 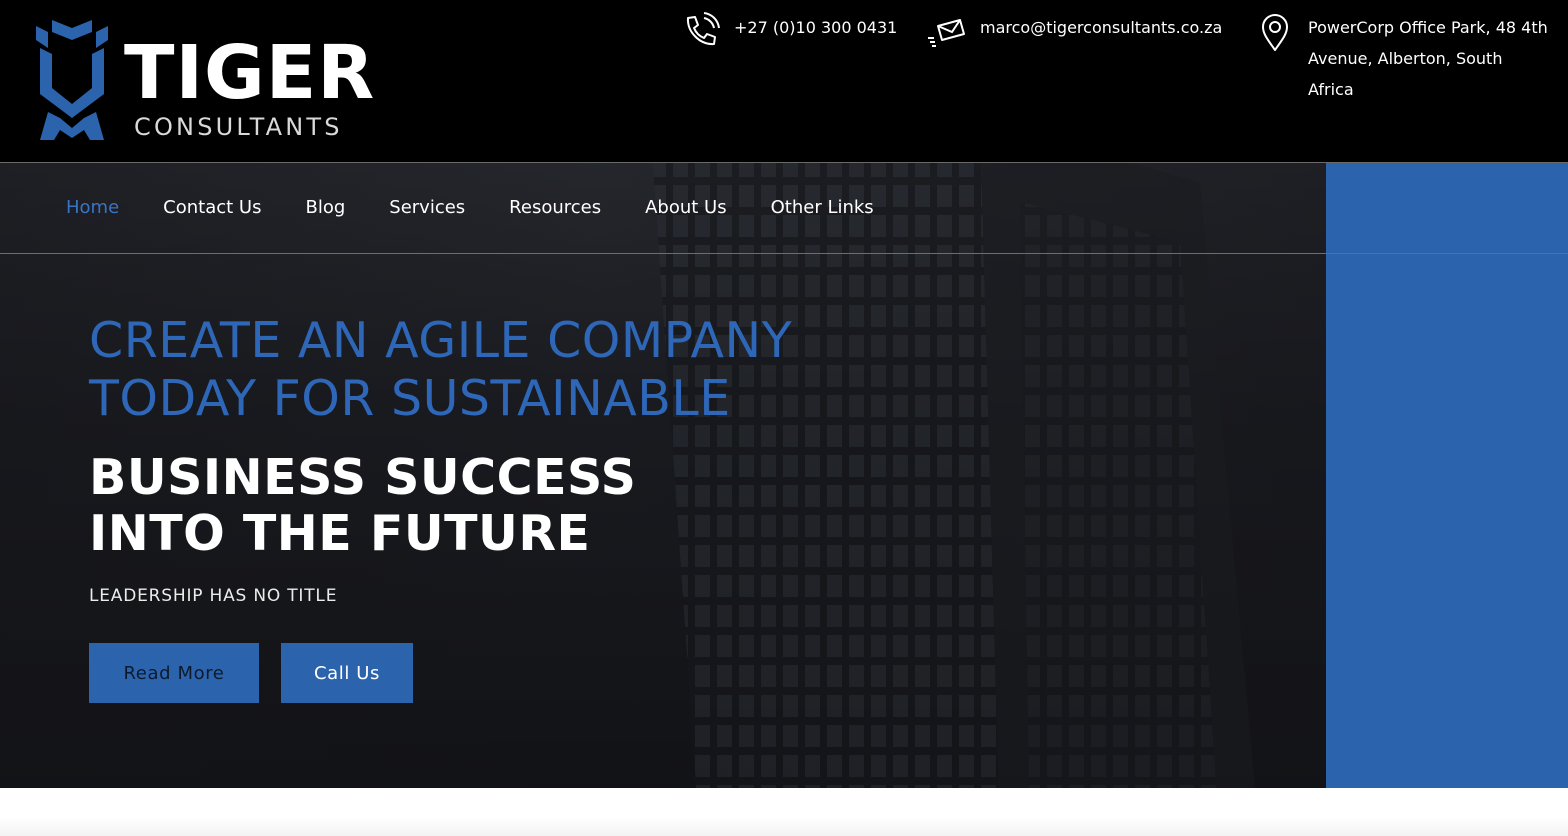 What do you see at coordinates (325, 208) in the screenshot?
I see `nav-blog: Blog` at bounding box center [325, 208].